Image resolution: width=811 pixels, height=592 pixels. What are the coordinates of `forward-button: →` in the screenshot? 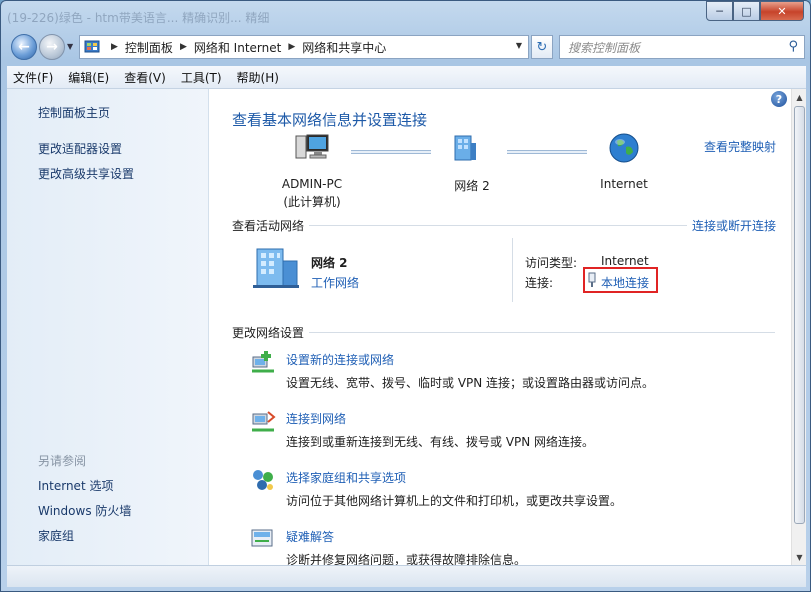 It's located at (52, 47).